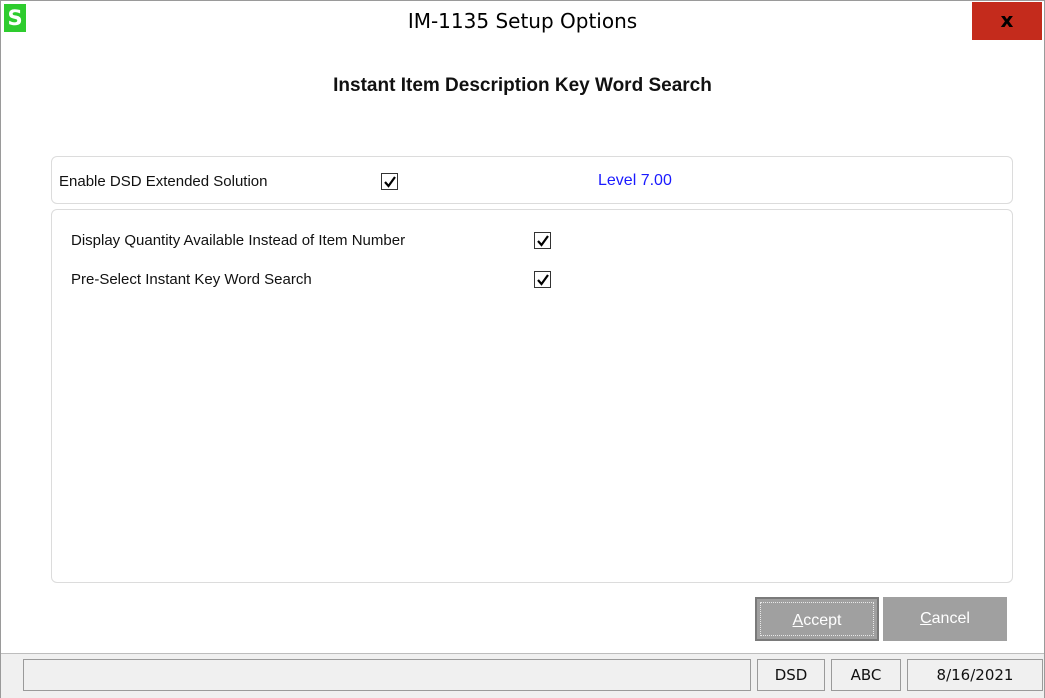 Image resolution: width=1045 pixels, height=698 pixels. Describe the element at coordinates (866, 675) in the screenshot. I see `status-panel-user-code: ABC` at that location.